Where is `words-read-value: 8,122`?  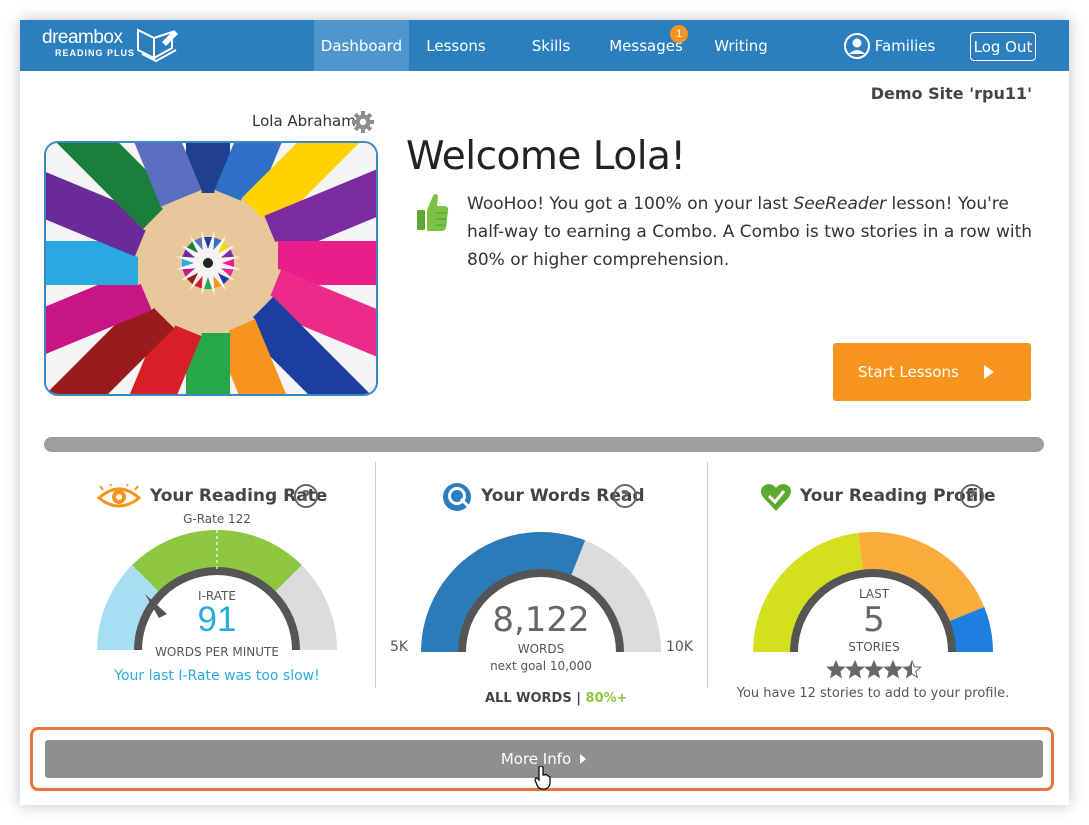 words-read-value: 8,122 is located at coordinates (541, 620).